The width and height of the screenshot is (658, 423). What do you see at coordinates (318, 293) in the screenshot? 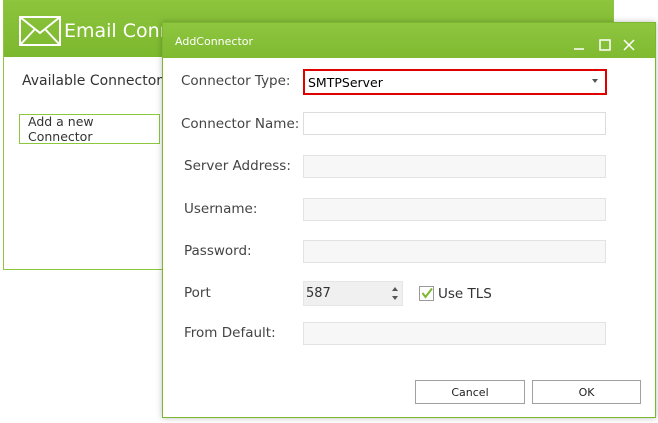
I see `port-value: 587` at bounding box center [318, 293].